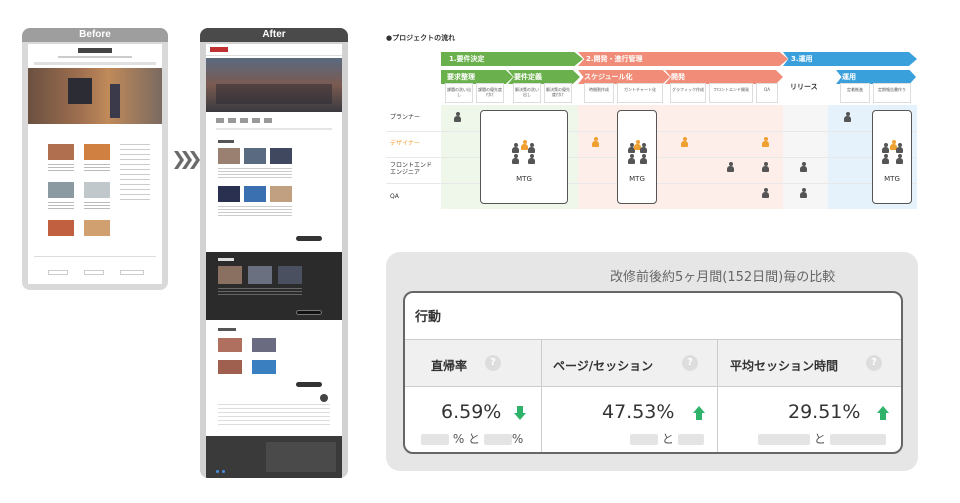 The width and height of the screenshot is (960, 503). What do you see at coordinates (274, 286) in the screenshot?
I see `after-dark-section` at bounding box center [274, 286].